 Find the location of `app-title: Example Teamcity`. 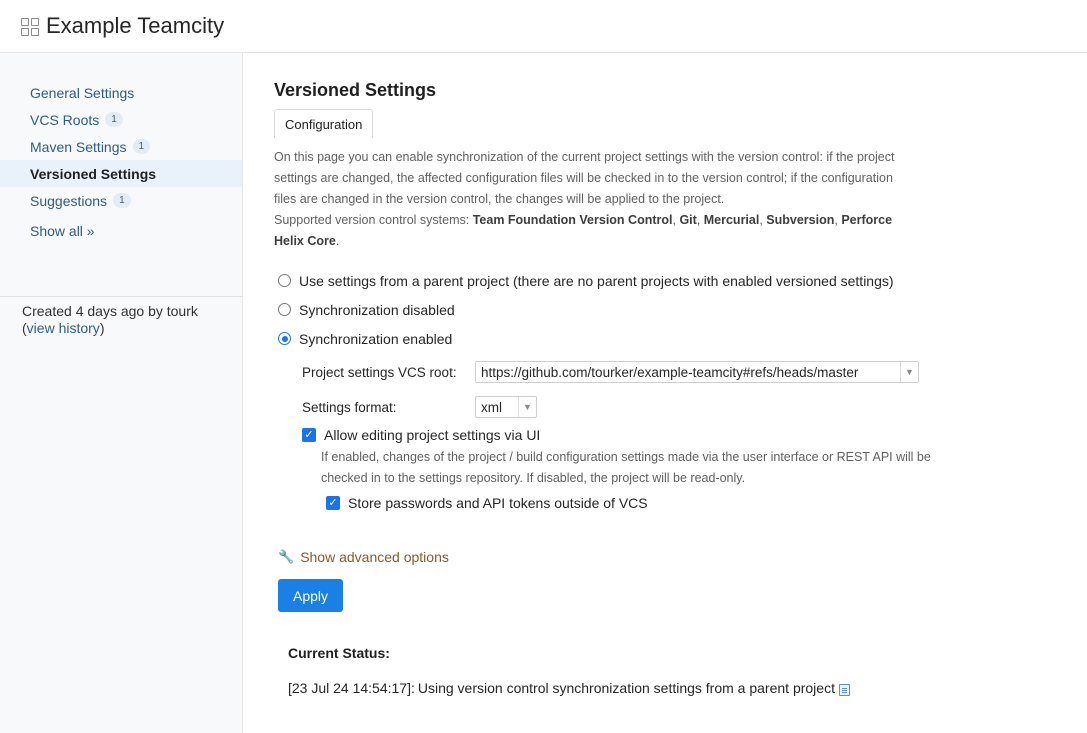

app-title: Example Teamcity is located at coordinates (135, 26).